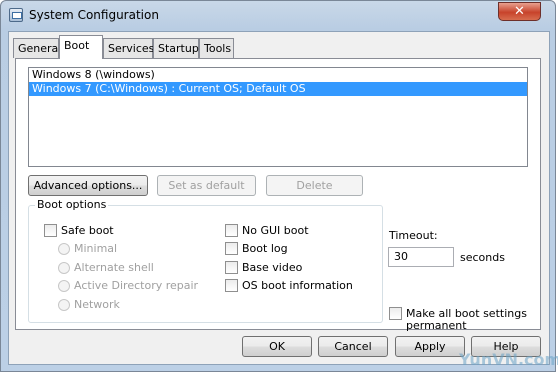 The width and height of the screenshot is (558, 374). I want to click on window-title: System Configuration, so click(94, 15).